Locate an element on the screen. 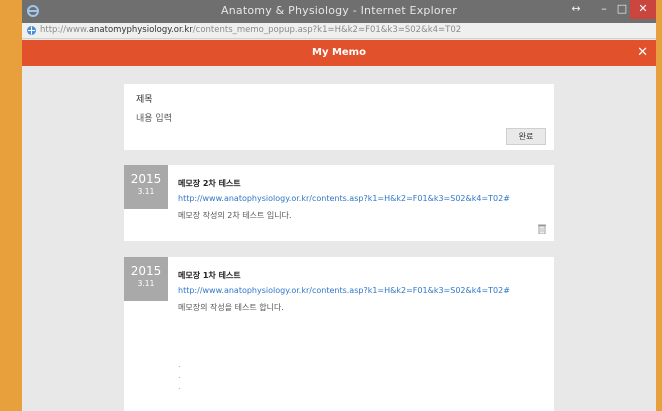  window-border-right is located at coordinates (659, 205).